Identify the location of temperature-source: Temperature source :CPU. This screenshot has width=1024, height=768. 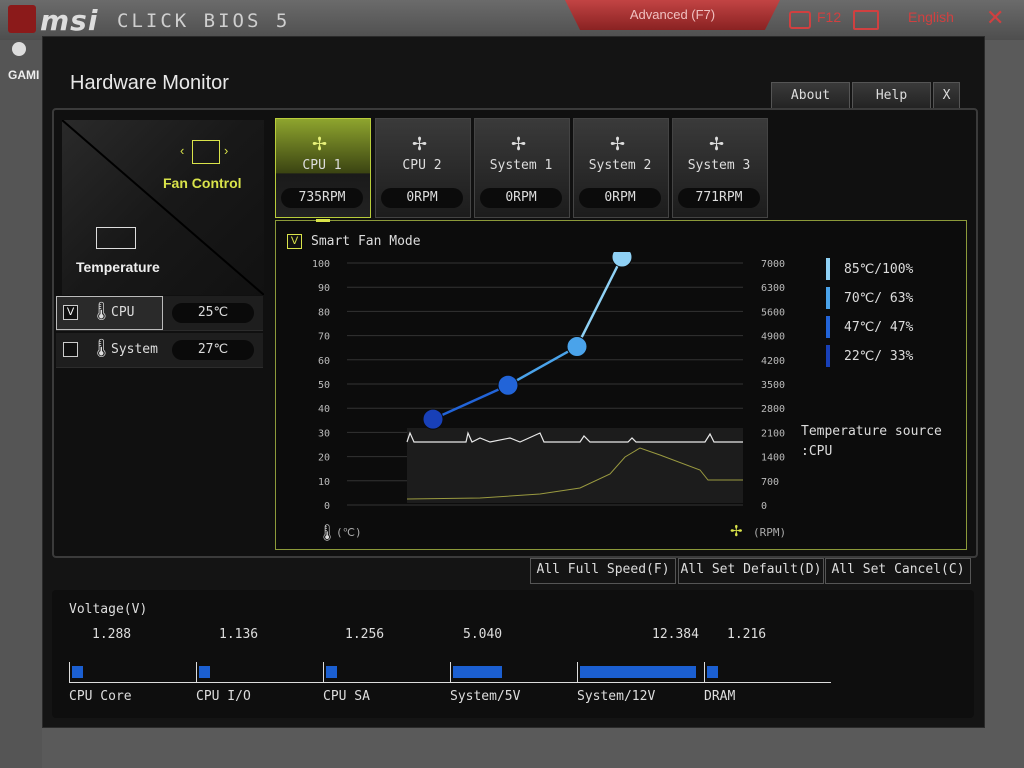
(871, 442).